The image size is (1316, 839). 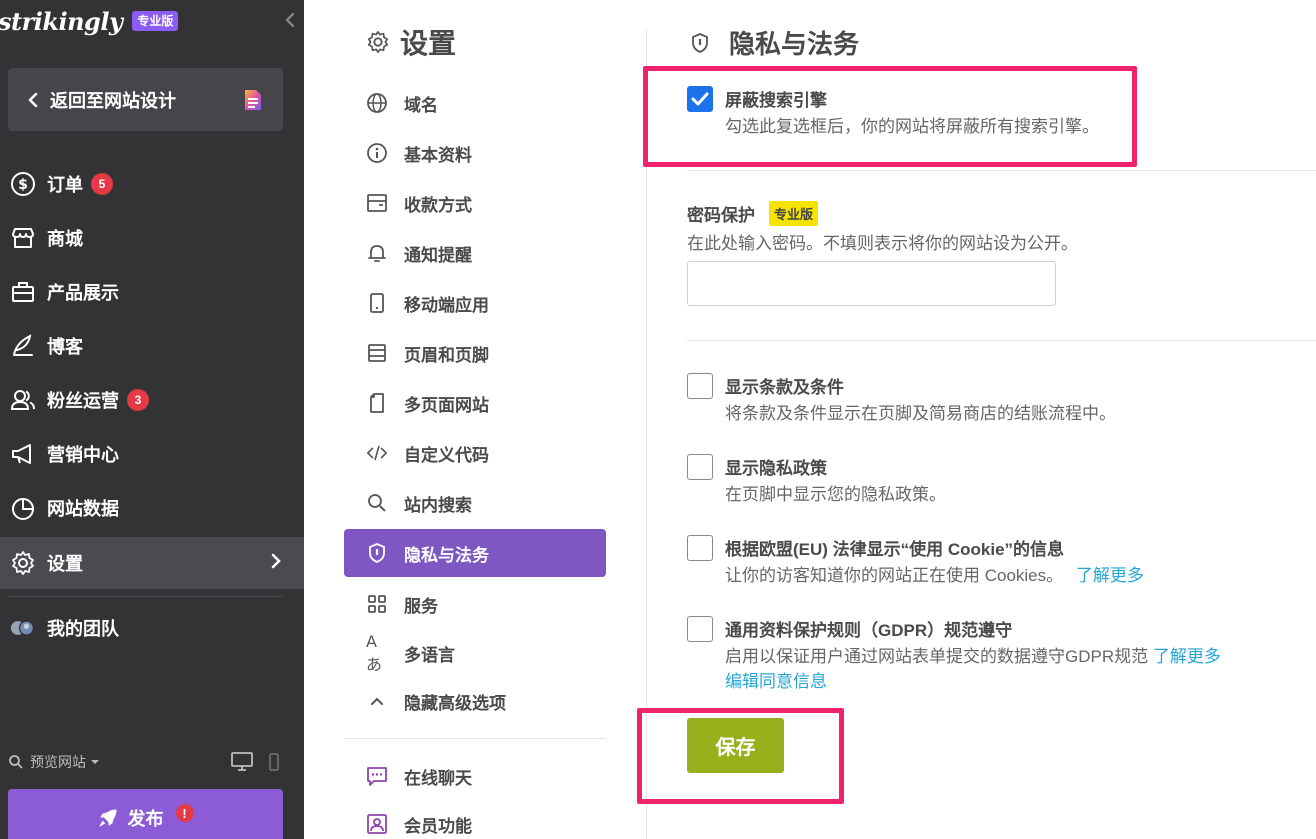 I want to click on sidebar-item-orders: $ 订单 5, so click(x=152, y=184).